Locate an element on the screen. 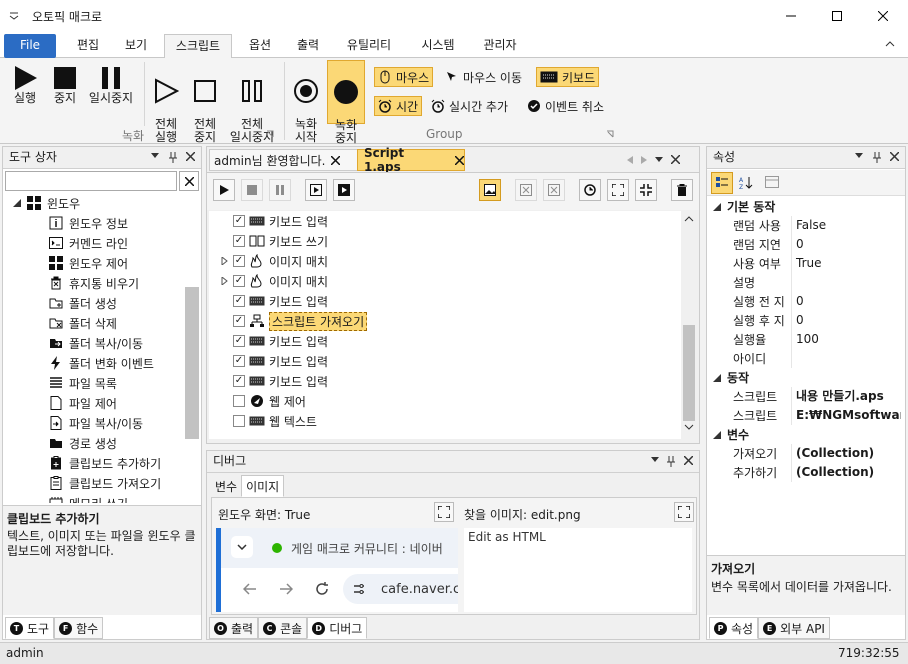  script-line: ✓ 스크립트 가져오기 is located at coordinates (445, 321).